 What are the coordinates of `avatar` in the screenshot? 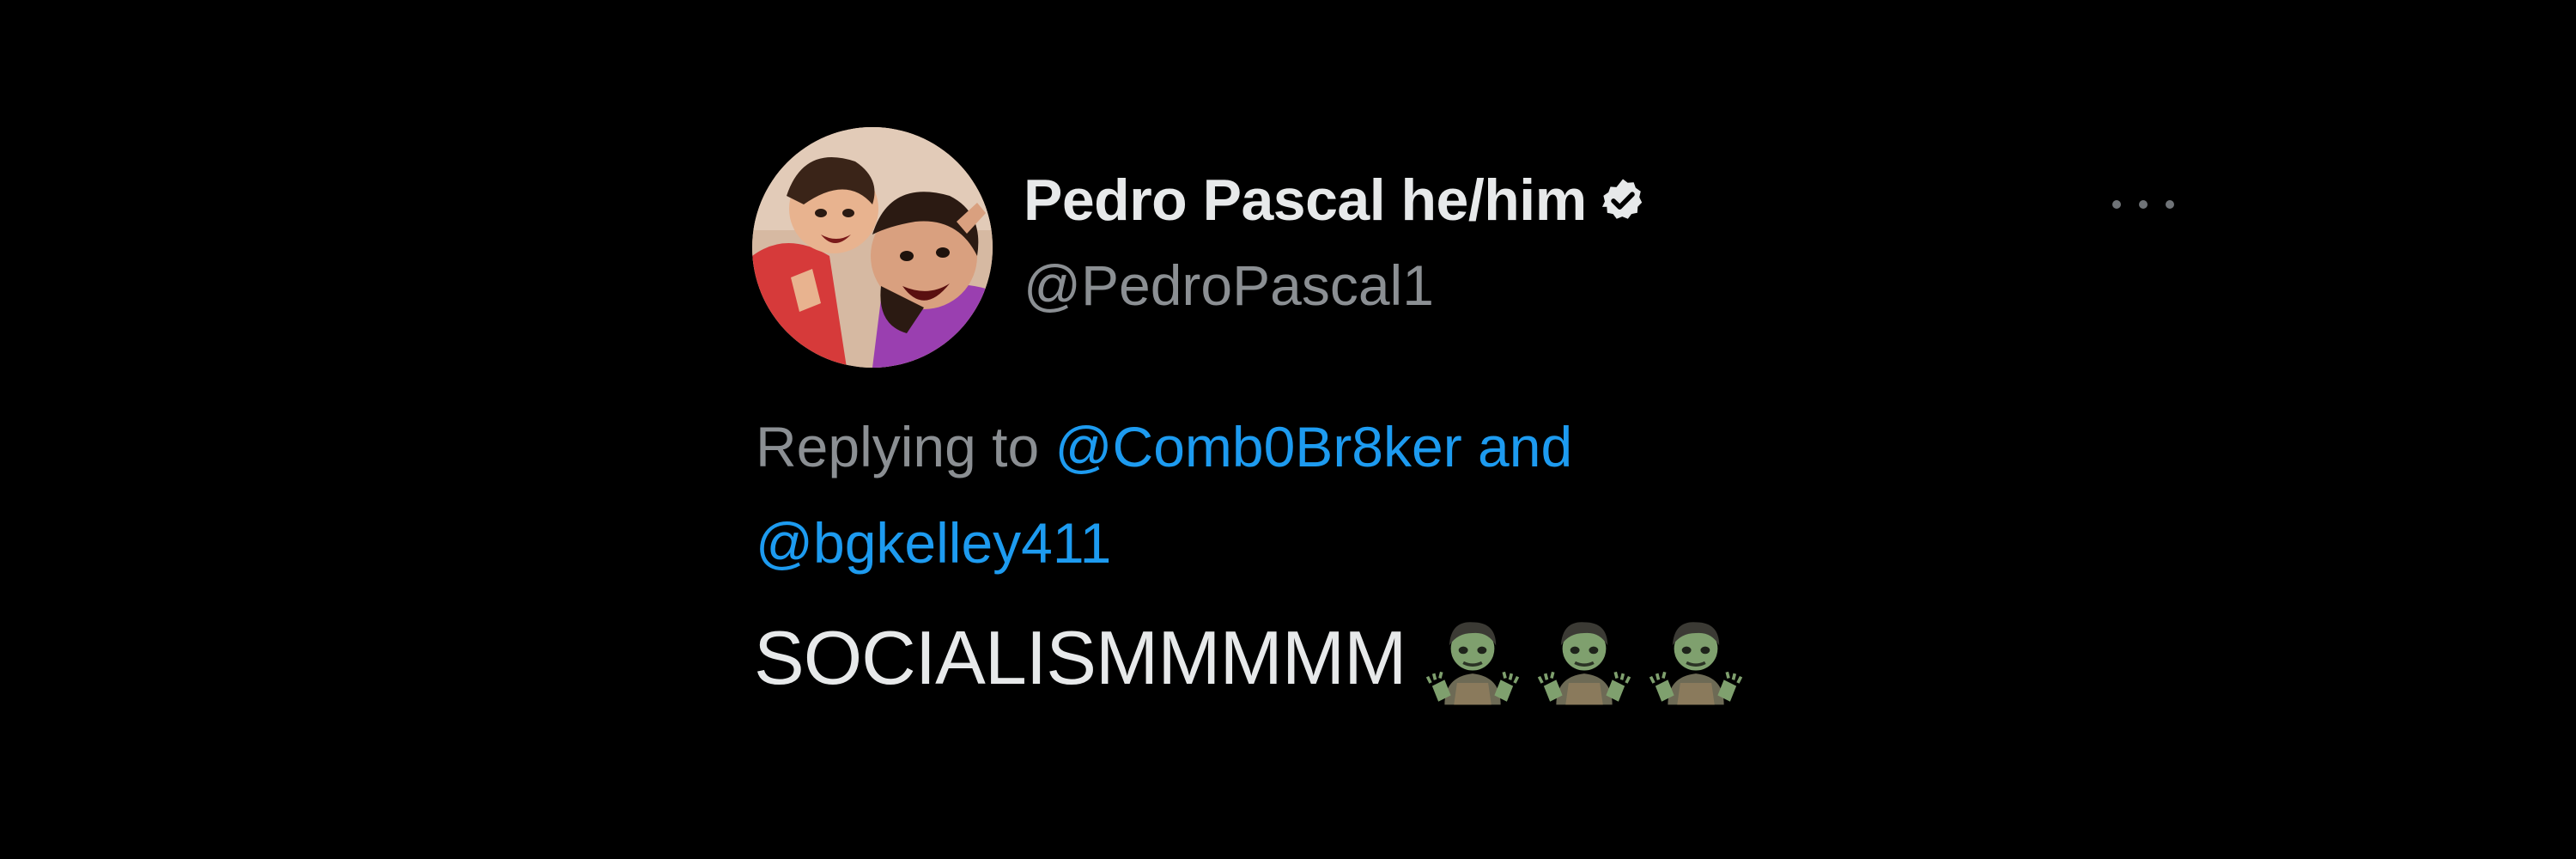 It's located at (872, 248).